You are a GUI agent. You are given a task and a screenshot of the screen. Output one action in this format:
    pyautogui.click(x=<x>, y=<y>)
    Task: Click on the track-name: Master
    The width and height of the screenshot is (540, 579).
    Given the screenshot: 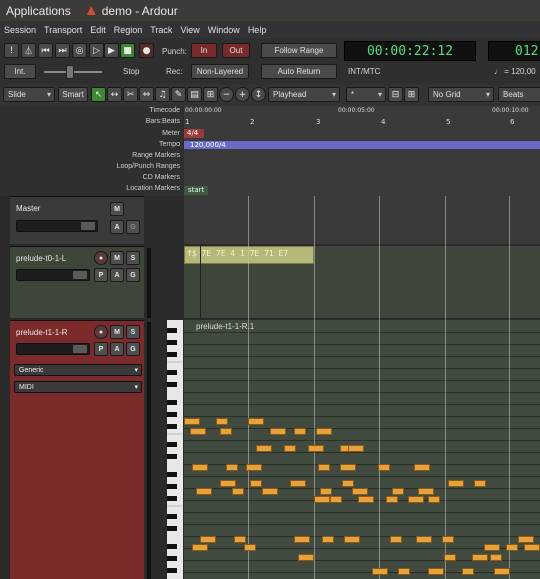 What is the action you would take?
    pyautogui.click(x=28, y=208)
    